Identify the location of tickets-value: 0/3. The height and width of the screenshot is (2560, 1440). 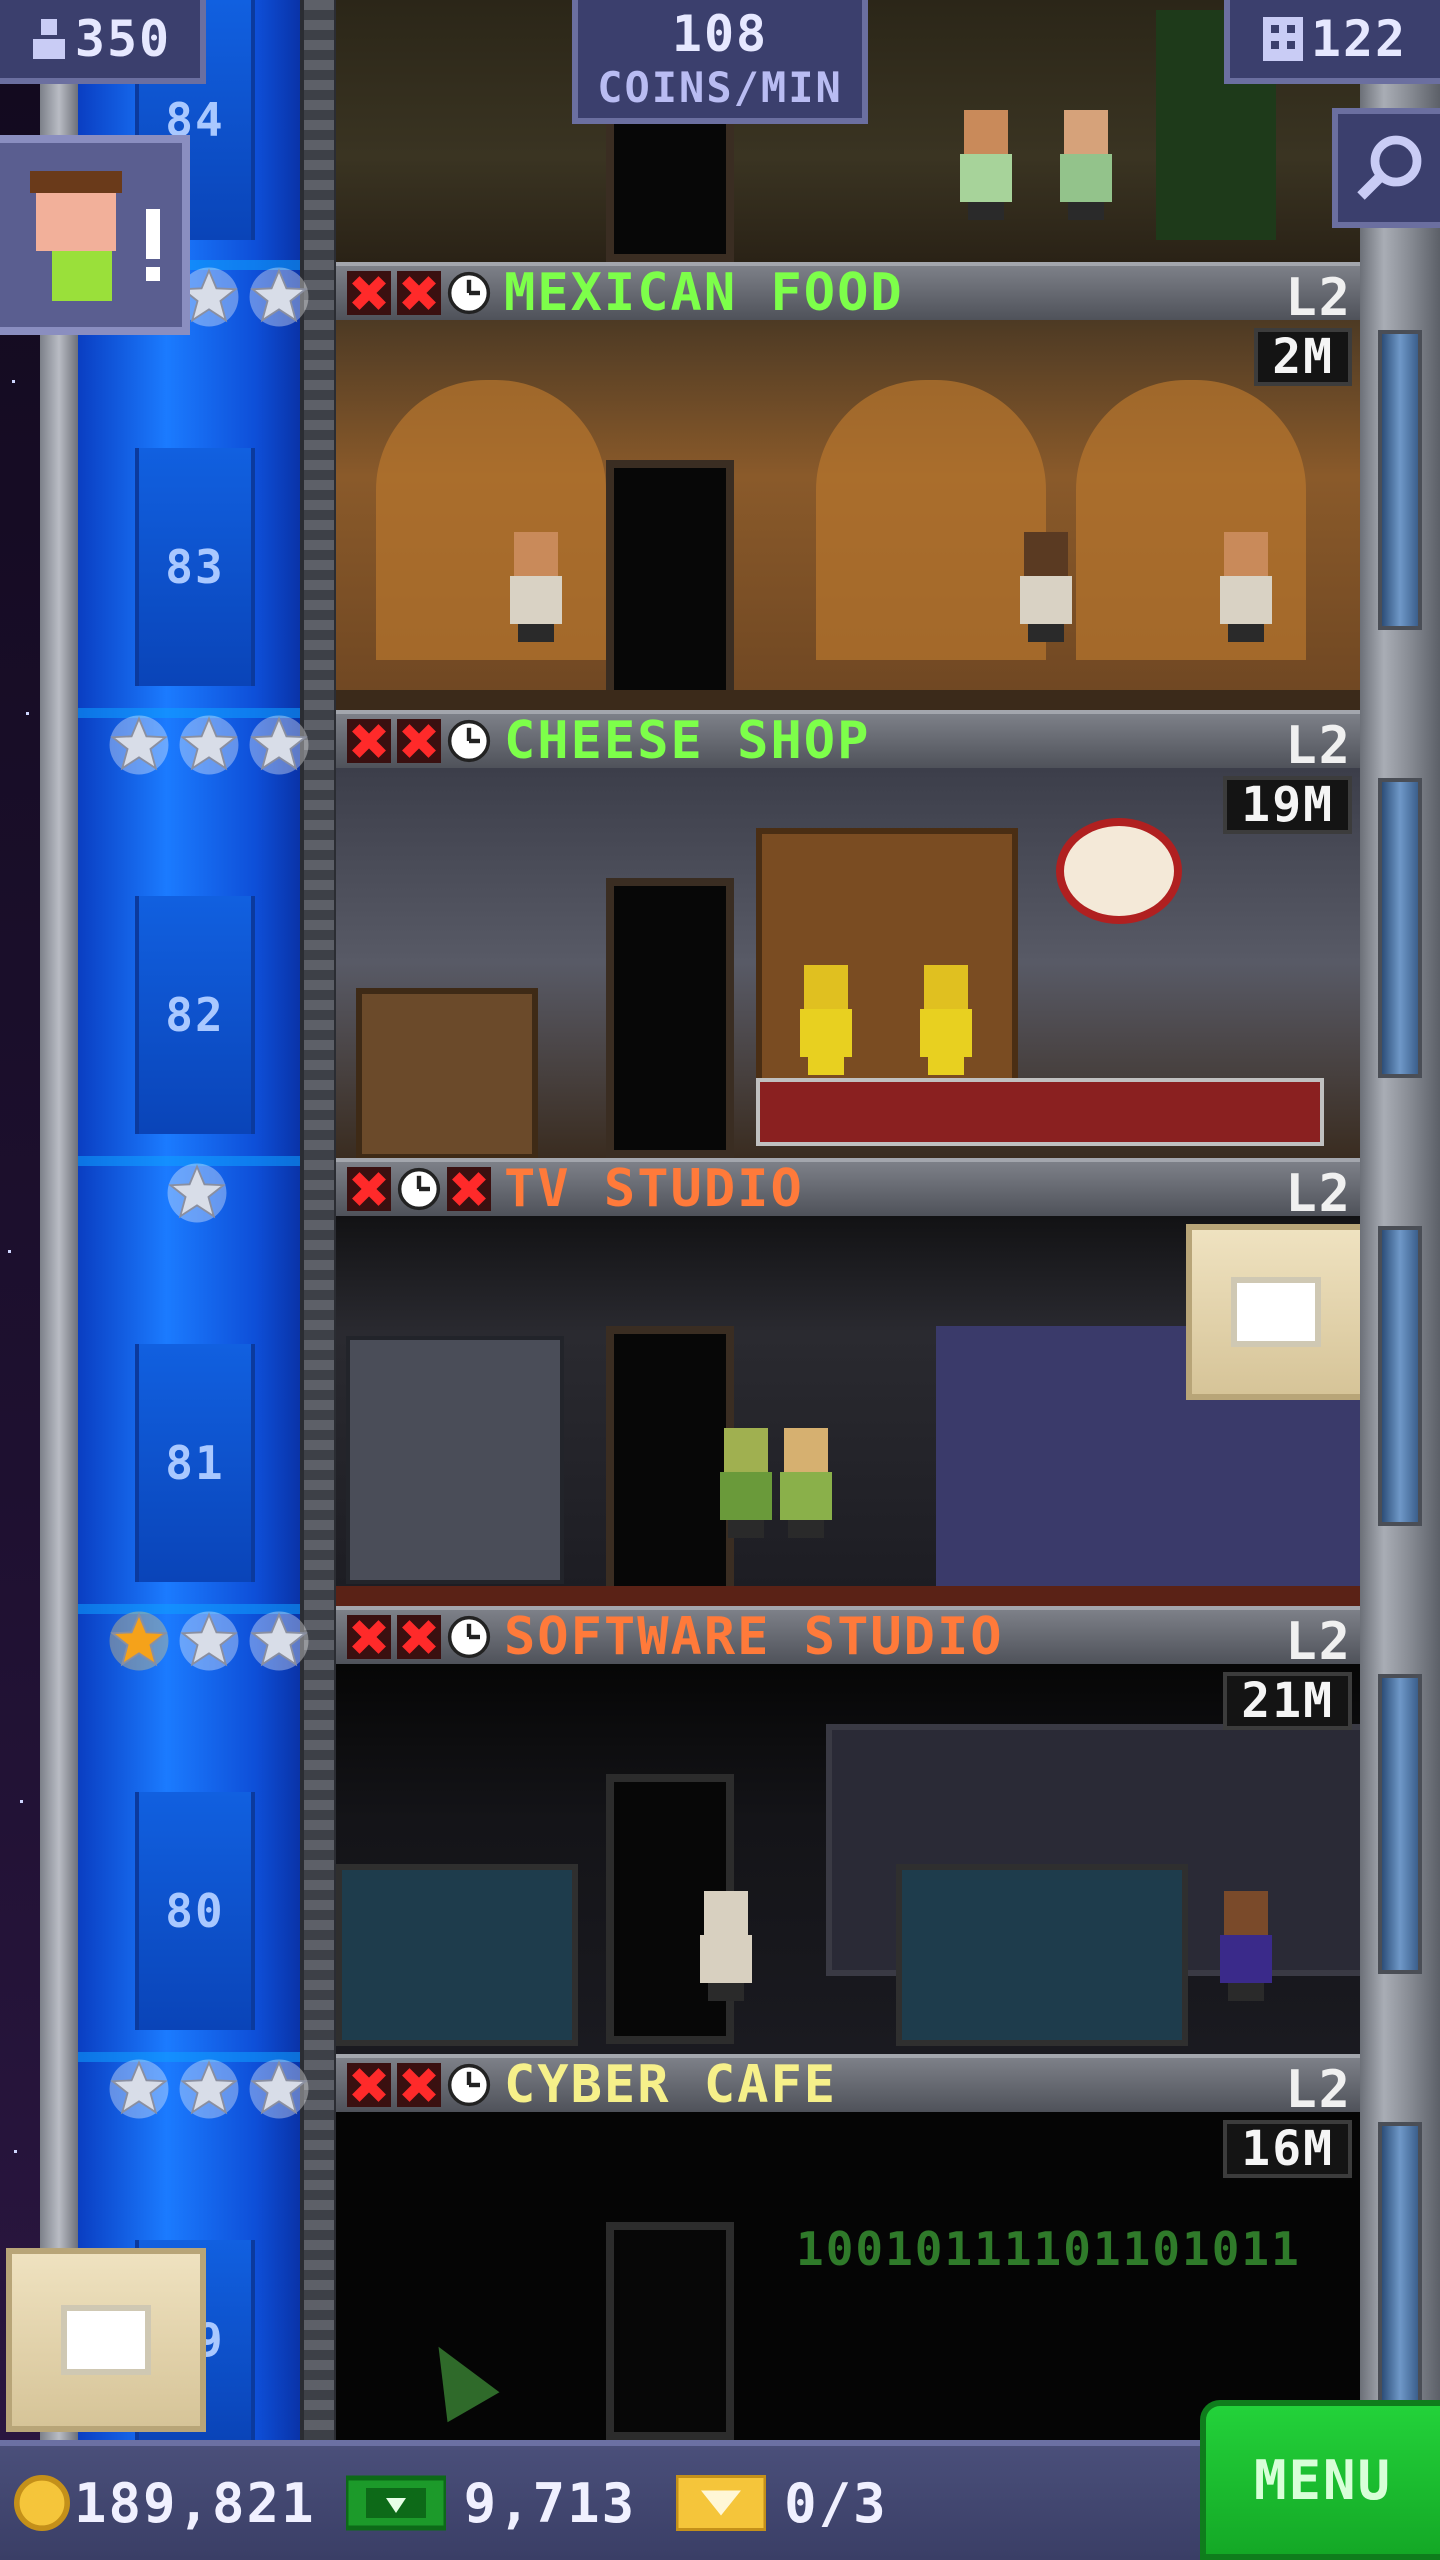
(836, 2503).